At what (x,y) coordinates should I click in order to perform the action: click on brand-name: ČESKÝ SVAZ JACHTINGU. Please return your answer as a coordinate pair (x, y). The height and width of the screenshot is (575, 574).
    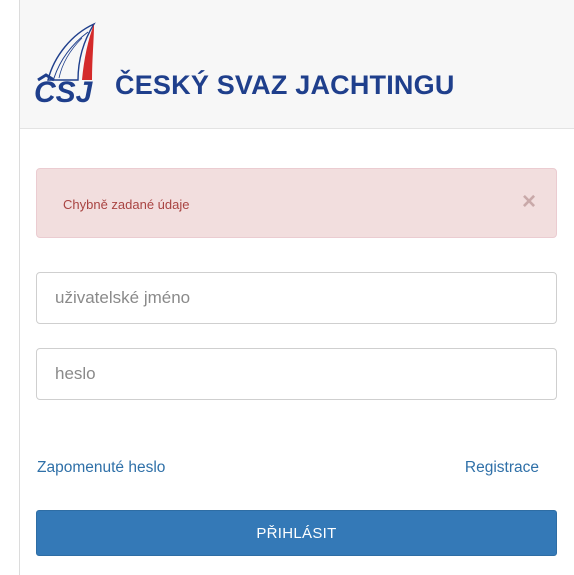
    Looking at the image, I should click on (285, 85).